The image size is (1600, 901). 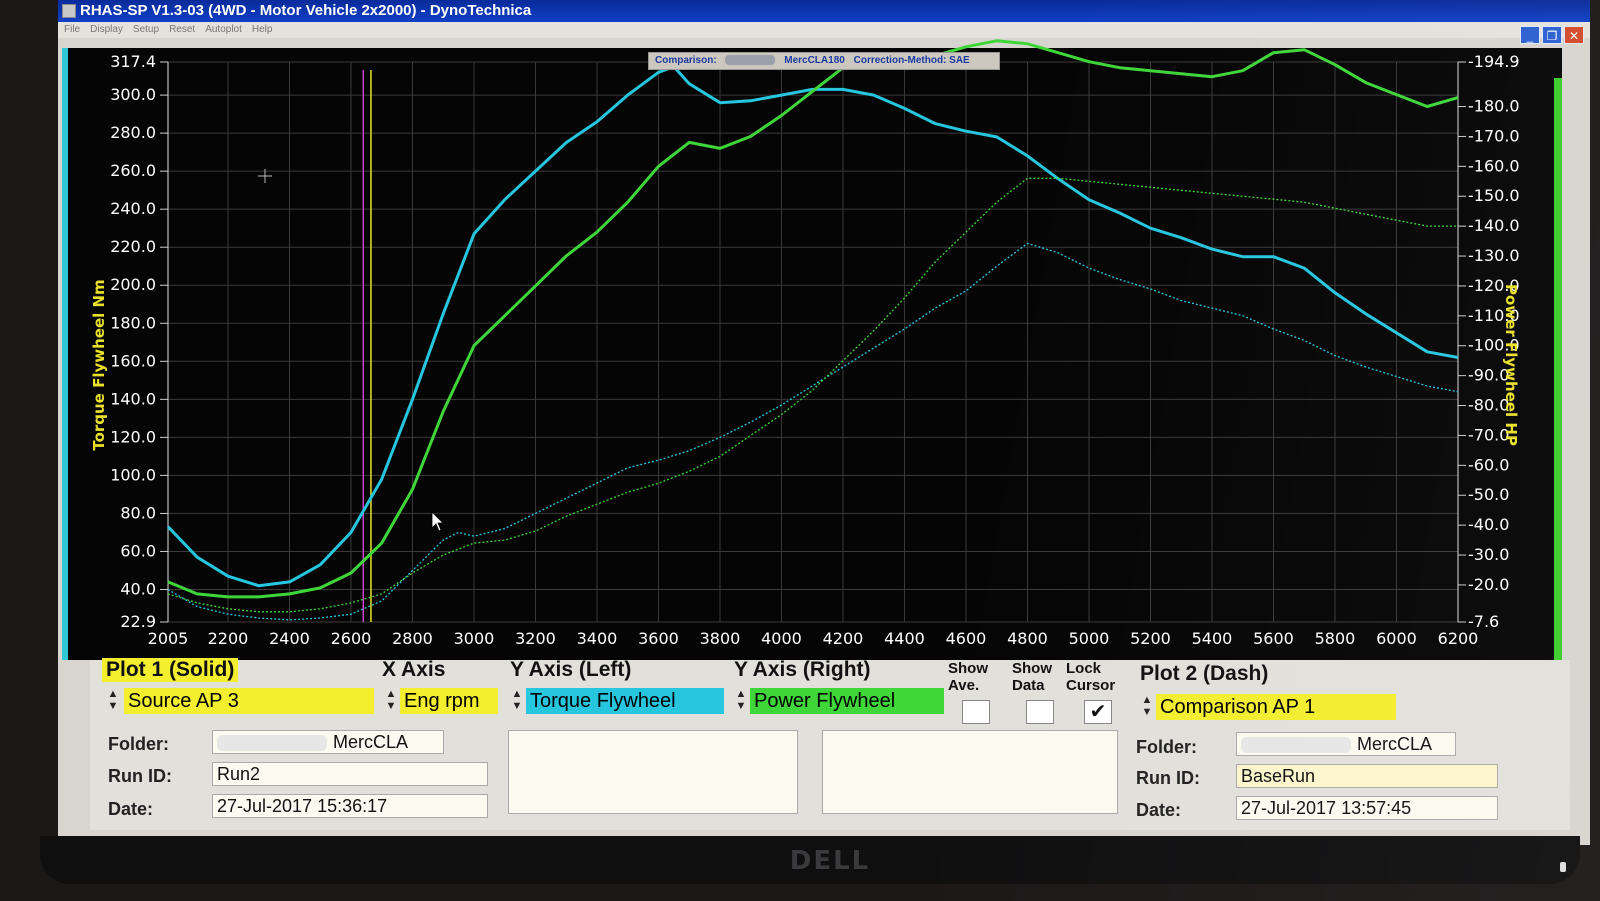 I want to click on y-left-tick-label: 140.0, so click(x=133, y=398).